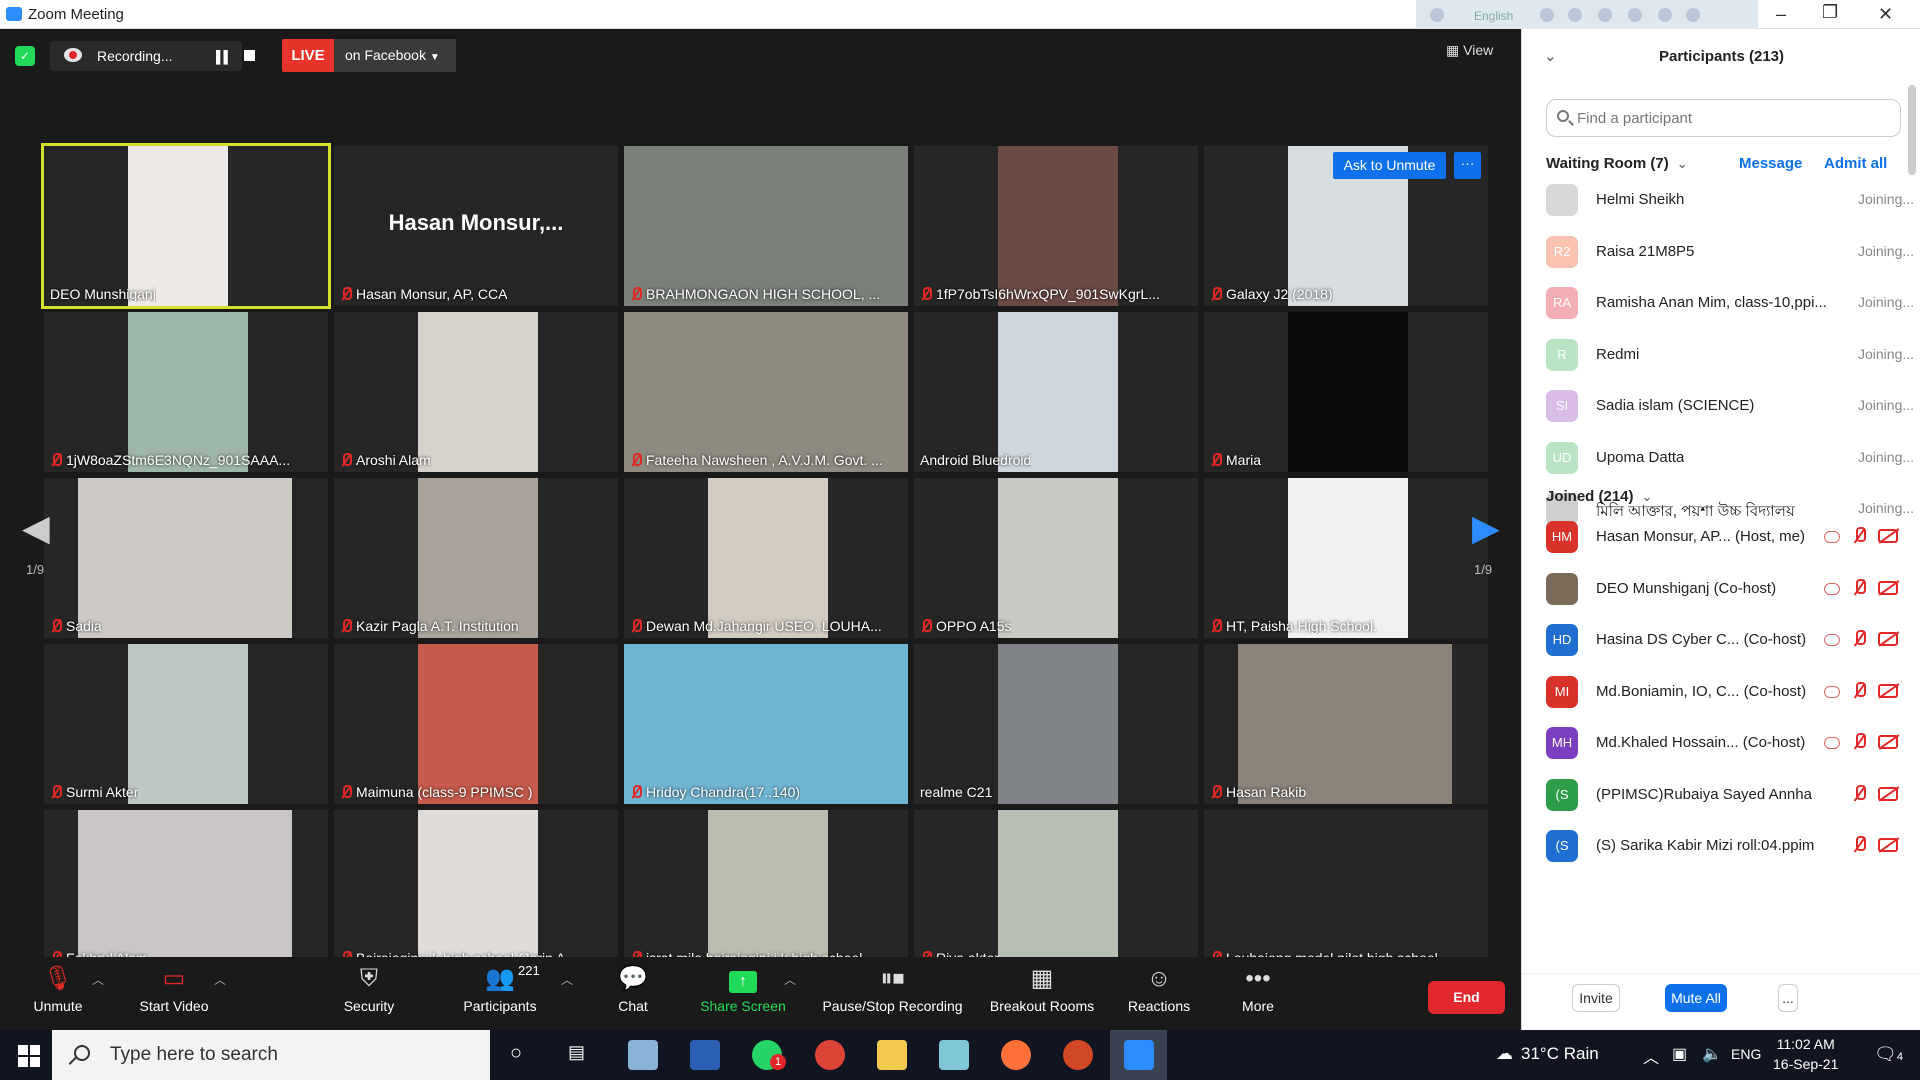 The height and width of the screenshot is (1080, 1920). I want to click on more-button: ••• More, so click(1258, 988).